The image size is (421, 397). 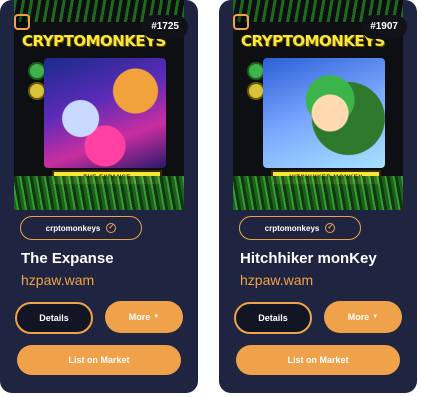 I want to click on nft-name: Hitchhiker monKey, so click(x=308, y=258).